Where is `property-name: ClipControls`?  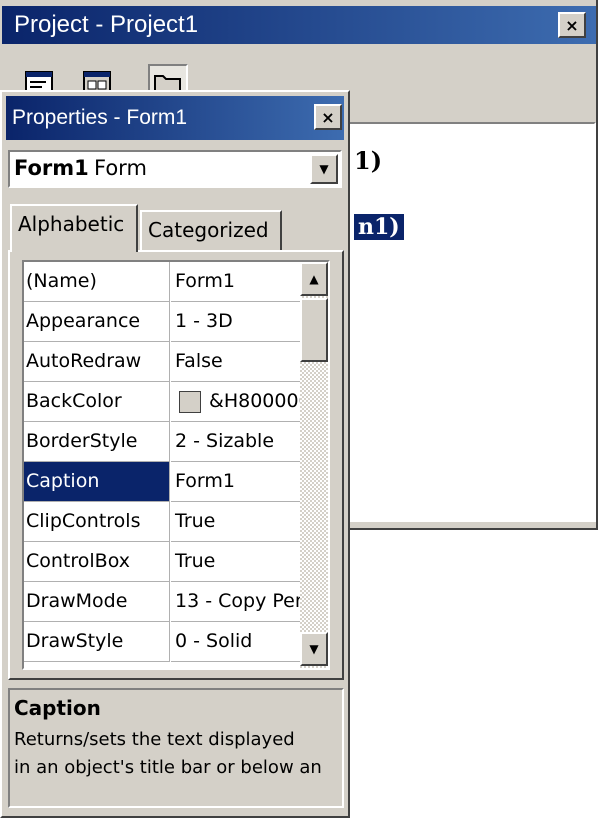 property-name: ClipControls is located at coordinates (97, 522).